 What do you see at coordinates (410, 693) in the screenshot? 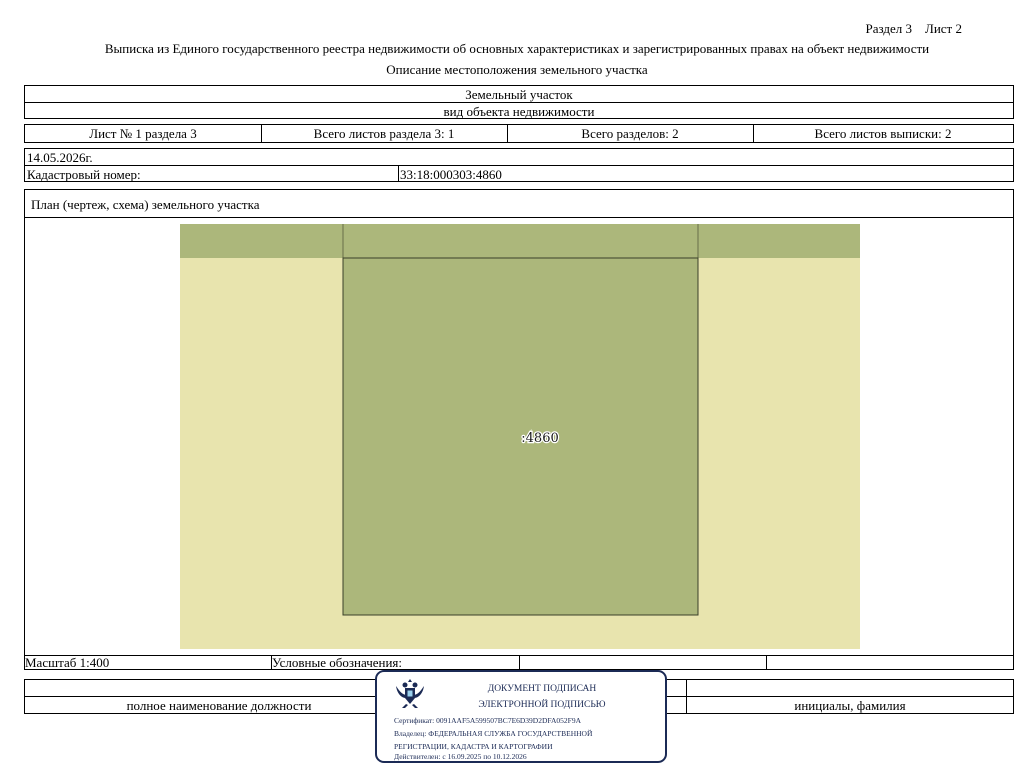
I see `eagle-emblem-icon` at bounding box center [410, 693].